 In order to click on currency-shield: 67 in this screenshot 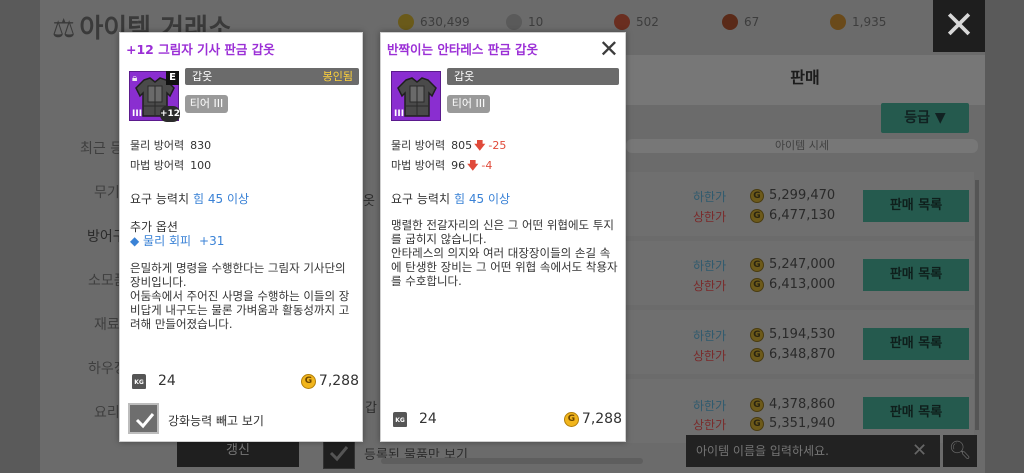, I will do `click(740, 22)`.